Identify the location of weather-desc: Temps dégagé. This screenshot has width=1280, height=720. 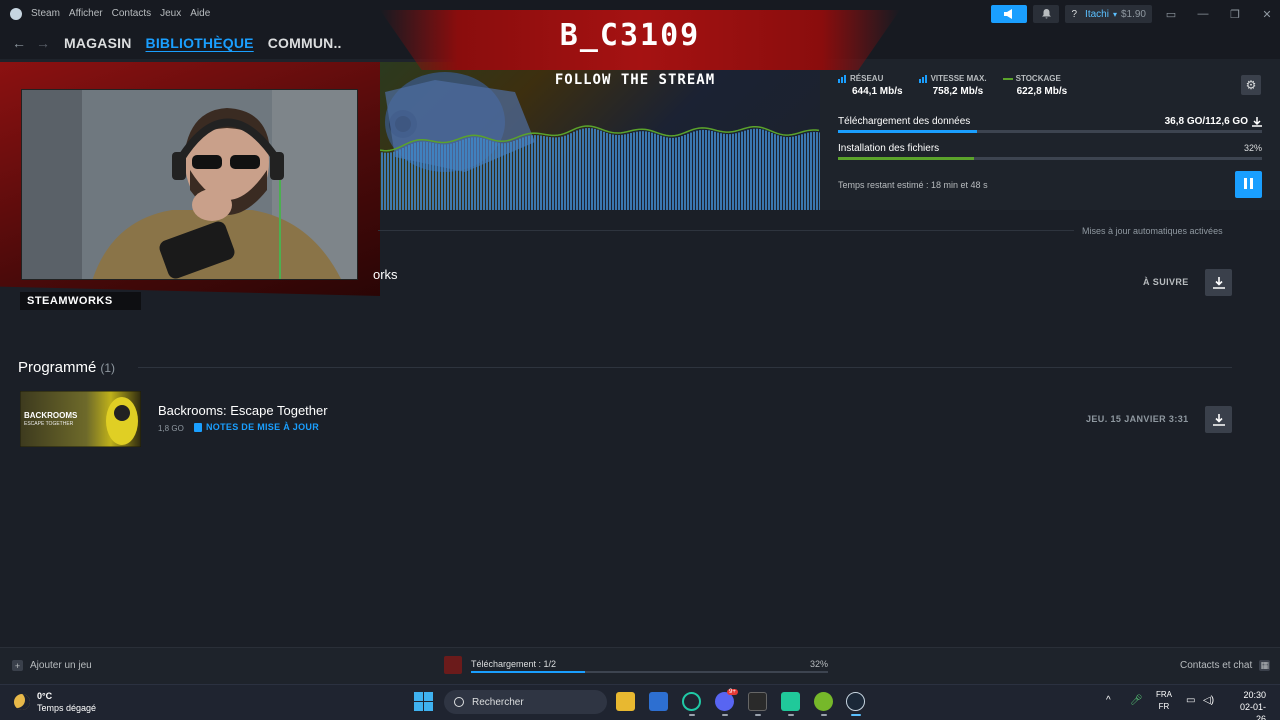
(67, 708).